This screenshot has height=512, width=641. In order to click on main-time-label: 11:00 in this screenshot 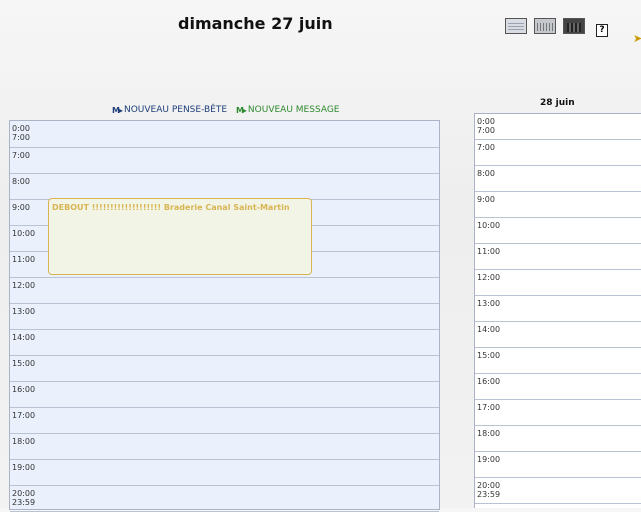, I will do `click(24, 259)`.